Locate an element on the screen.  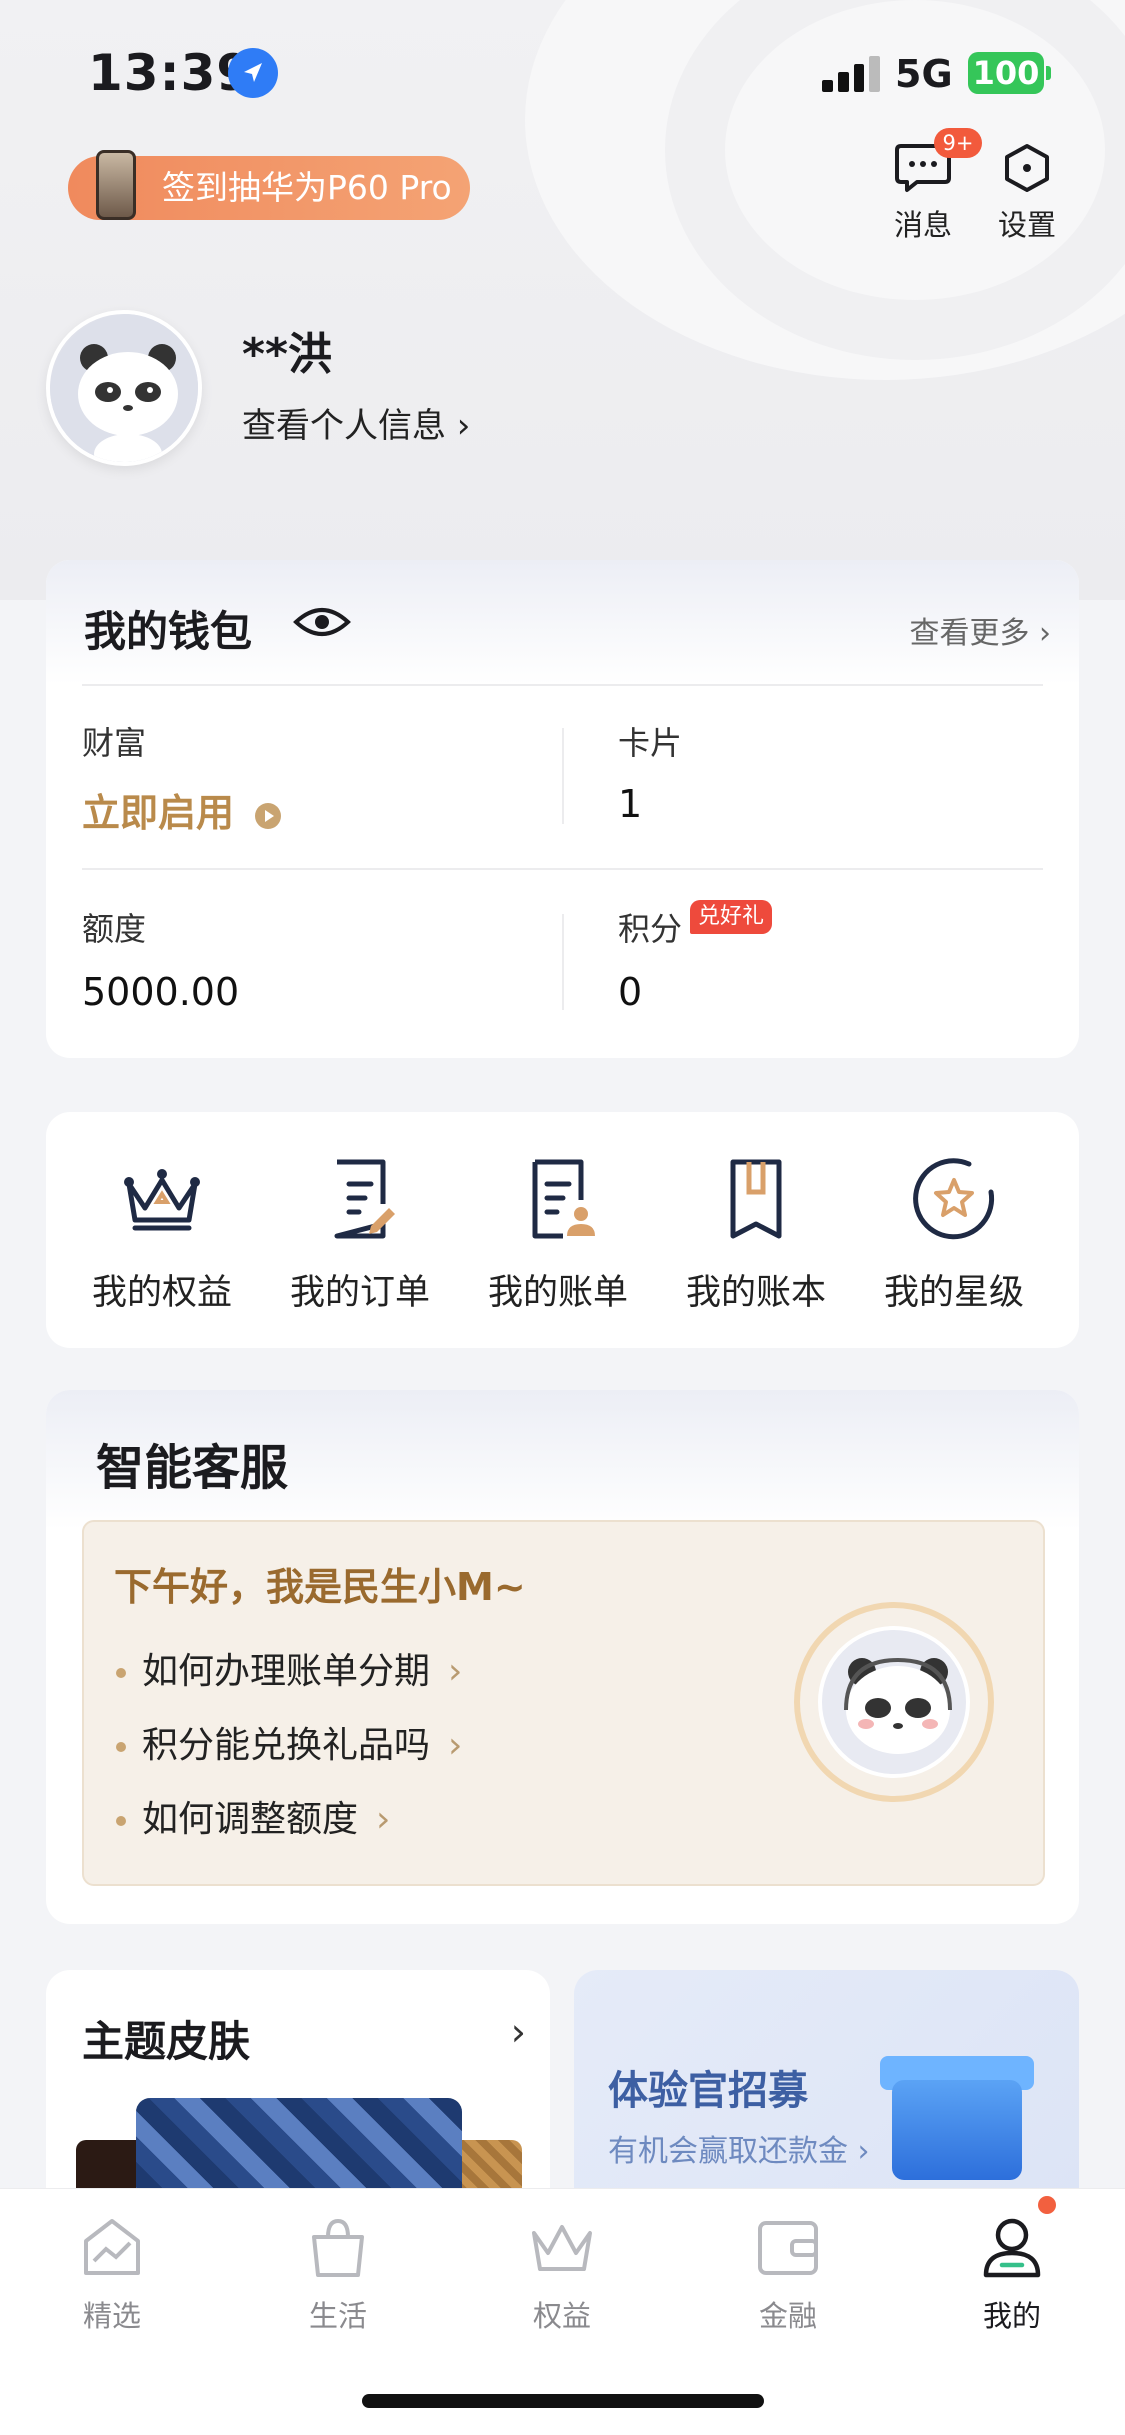
wallet-title: 我的钱包 is located at coordinates (168, 631).